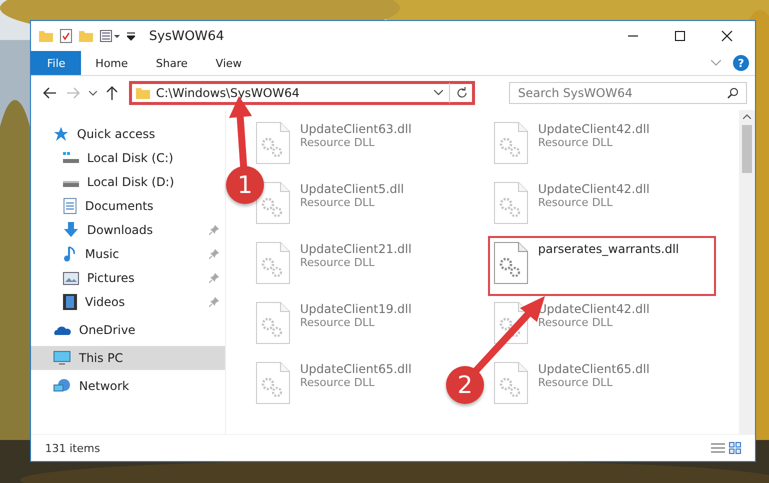  What do you see at coordinates (128, 134) in the screenshot?
I see `sidebar-item: Quick access` at bounding box center [128, 134].